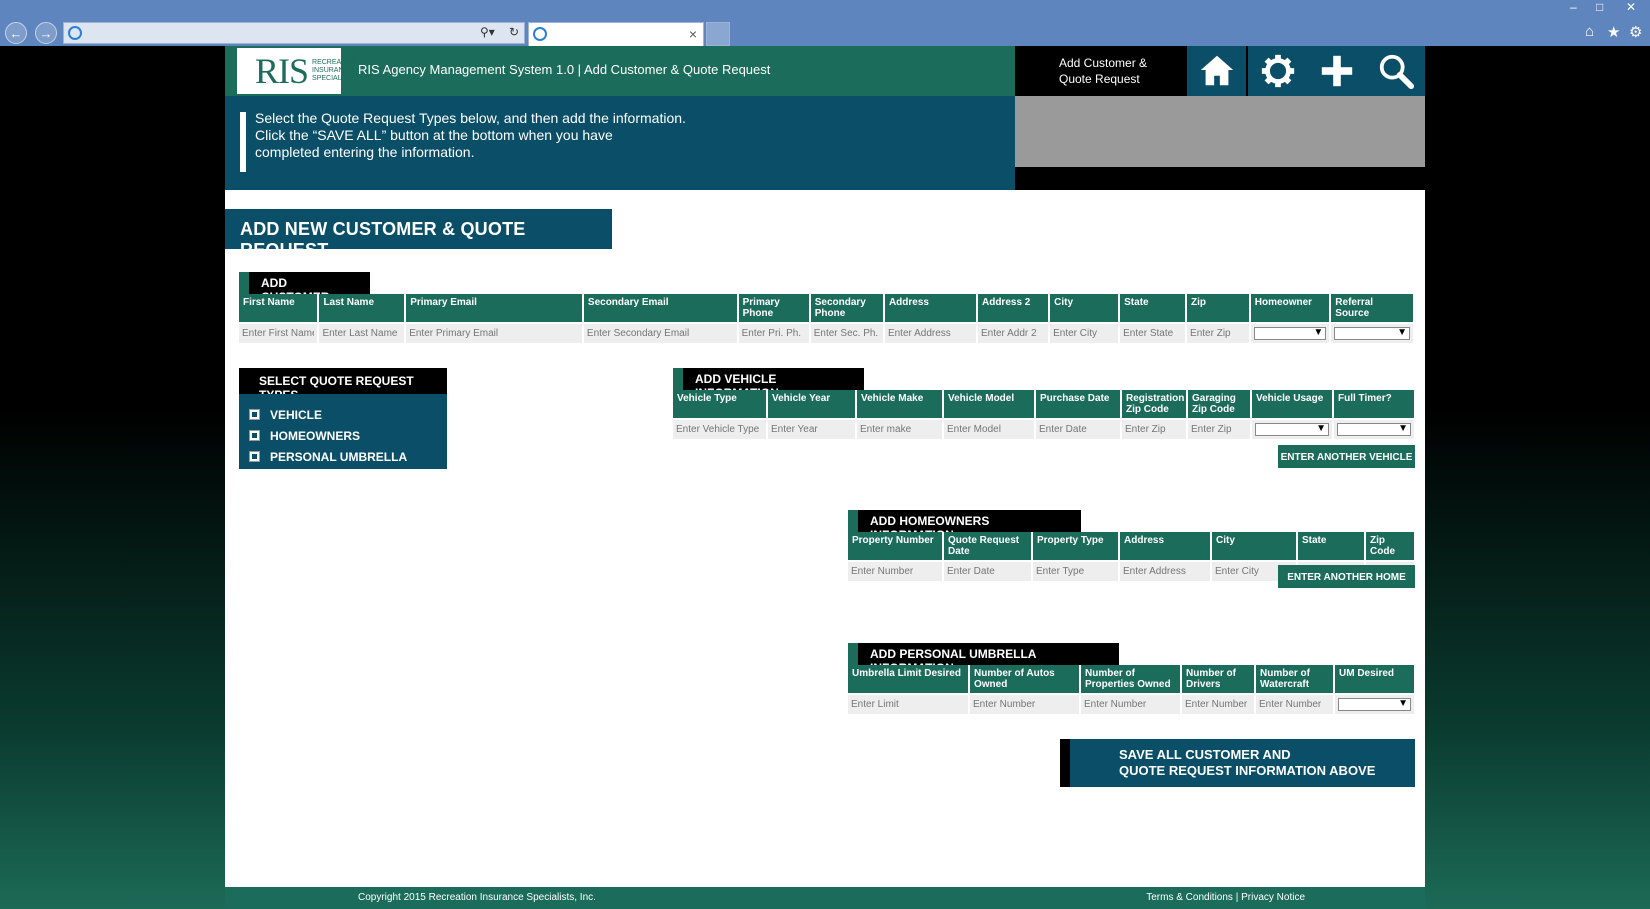 This screenshot has height=909, width=1650. What do you see at coordinates (282, 71) in the screenshot?
I see `logo-mark: RIS` at bounding box center [282, 71].